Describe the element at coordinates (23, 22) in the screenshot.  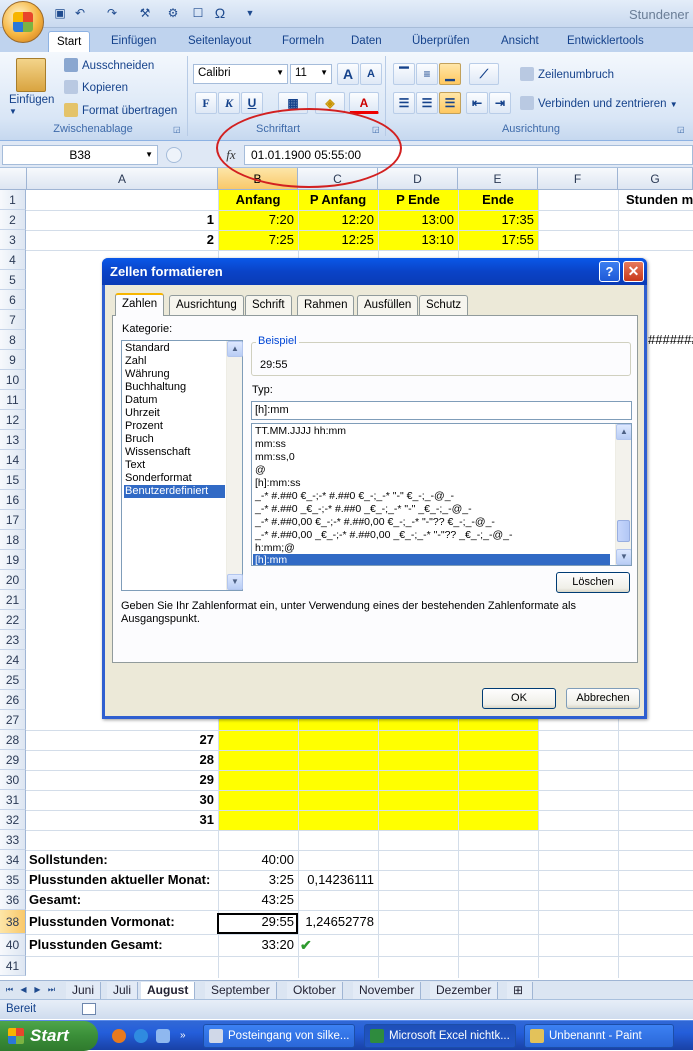
I see `office-button` at that location.